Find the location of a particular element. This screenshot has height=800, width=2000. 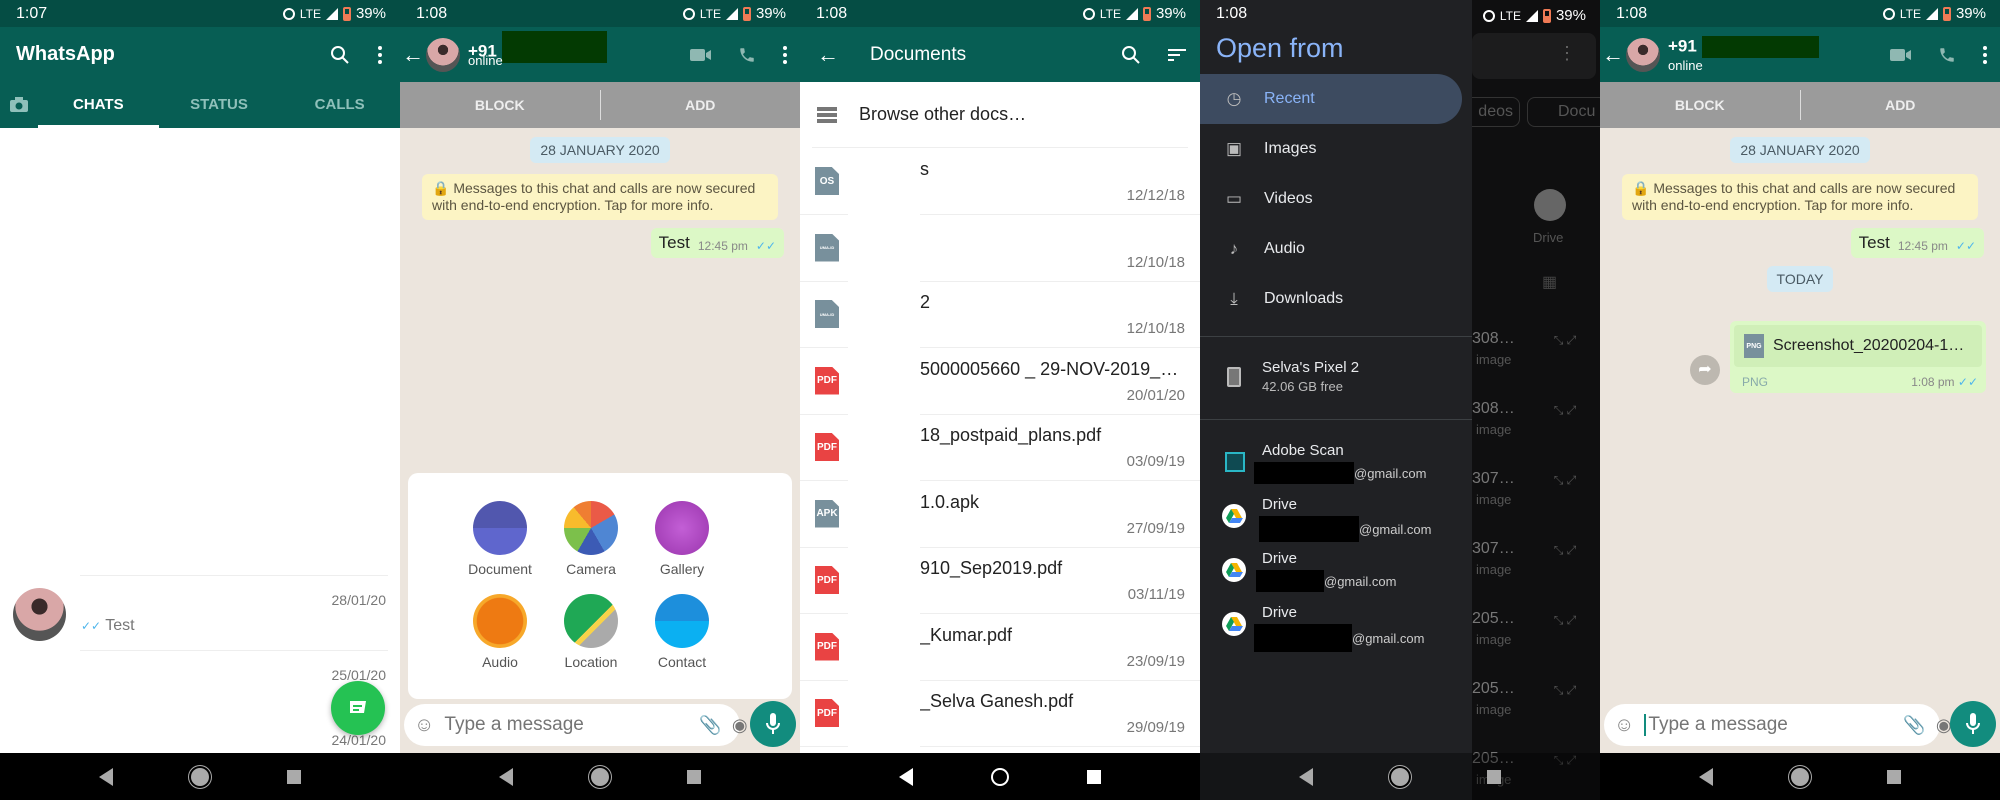

document-list-item: PDF 18_postpaid_plans.pdf 03/09/19 is located at coordinates (1000, 448).